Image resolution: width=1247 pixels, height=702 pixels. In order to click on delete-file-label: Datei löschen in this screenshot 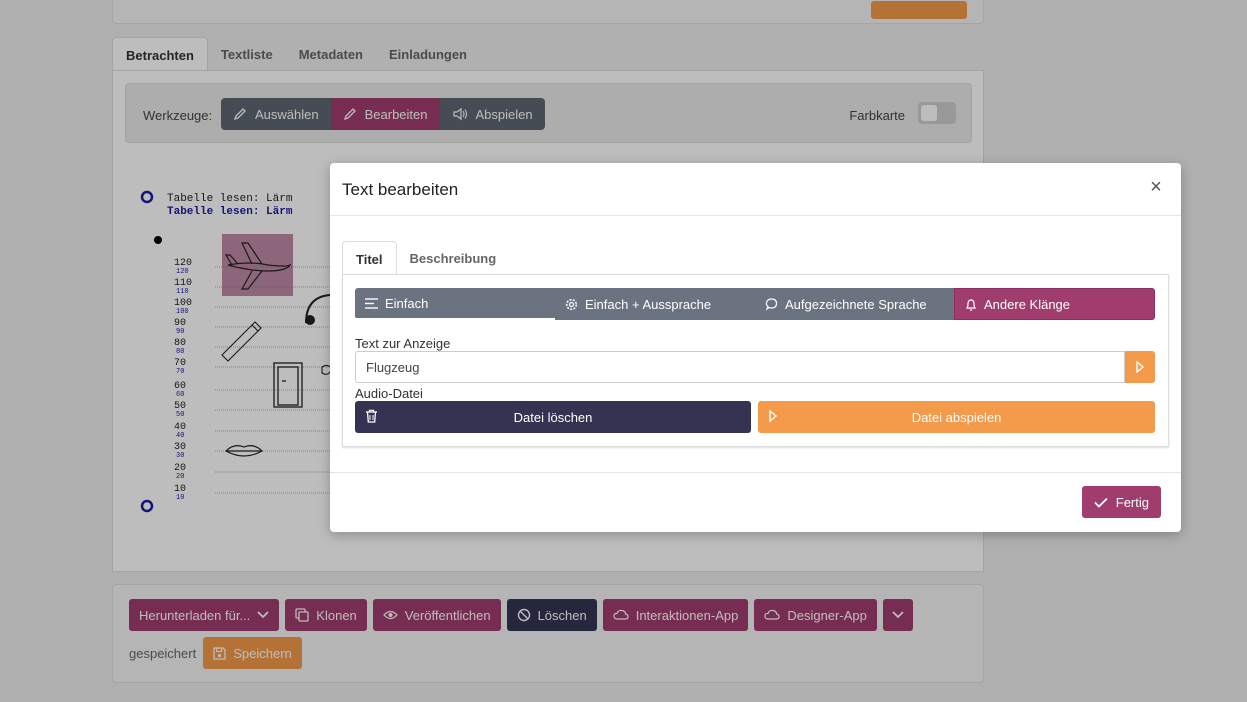, I will do `click(553, 417)`.